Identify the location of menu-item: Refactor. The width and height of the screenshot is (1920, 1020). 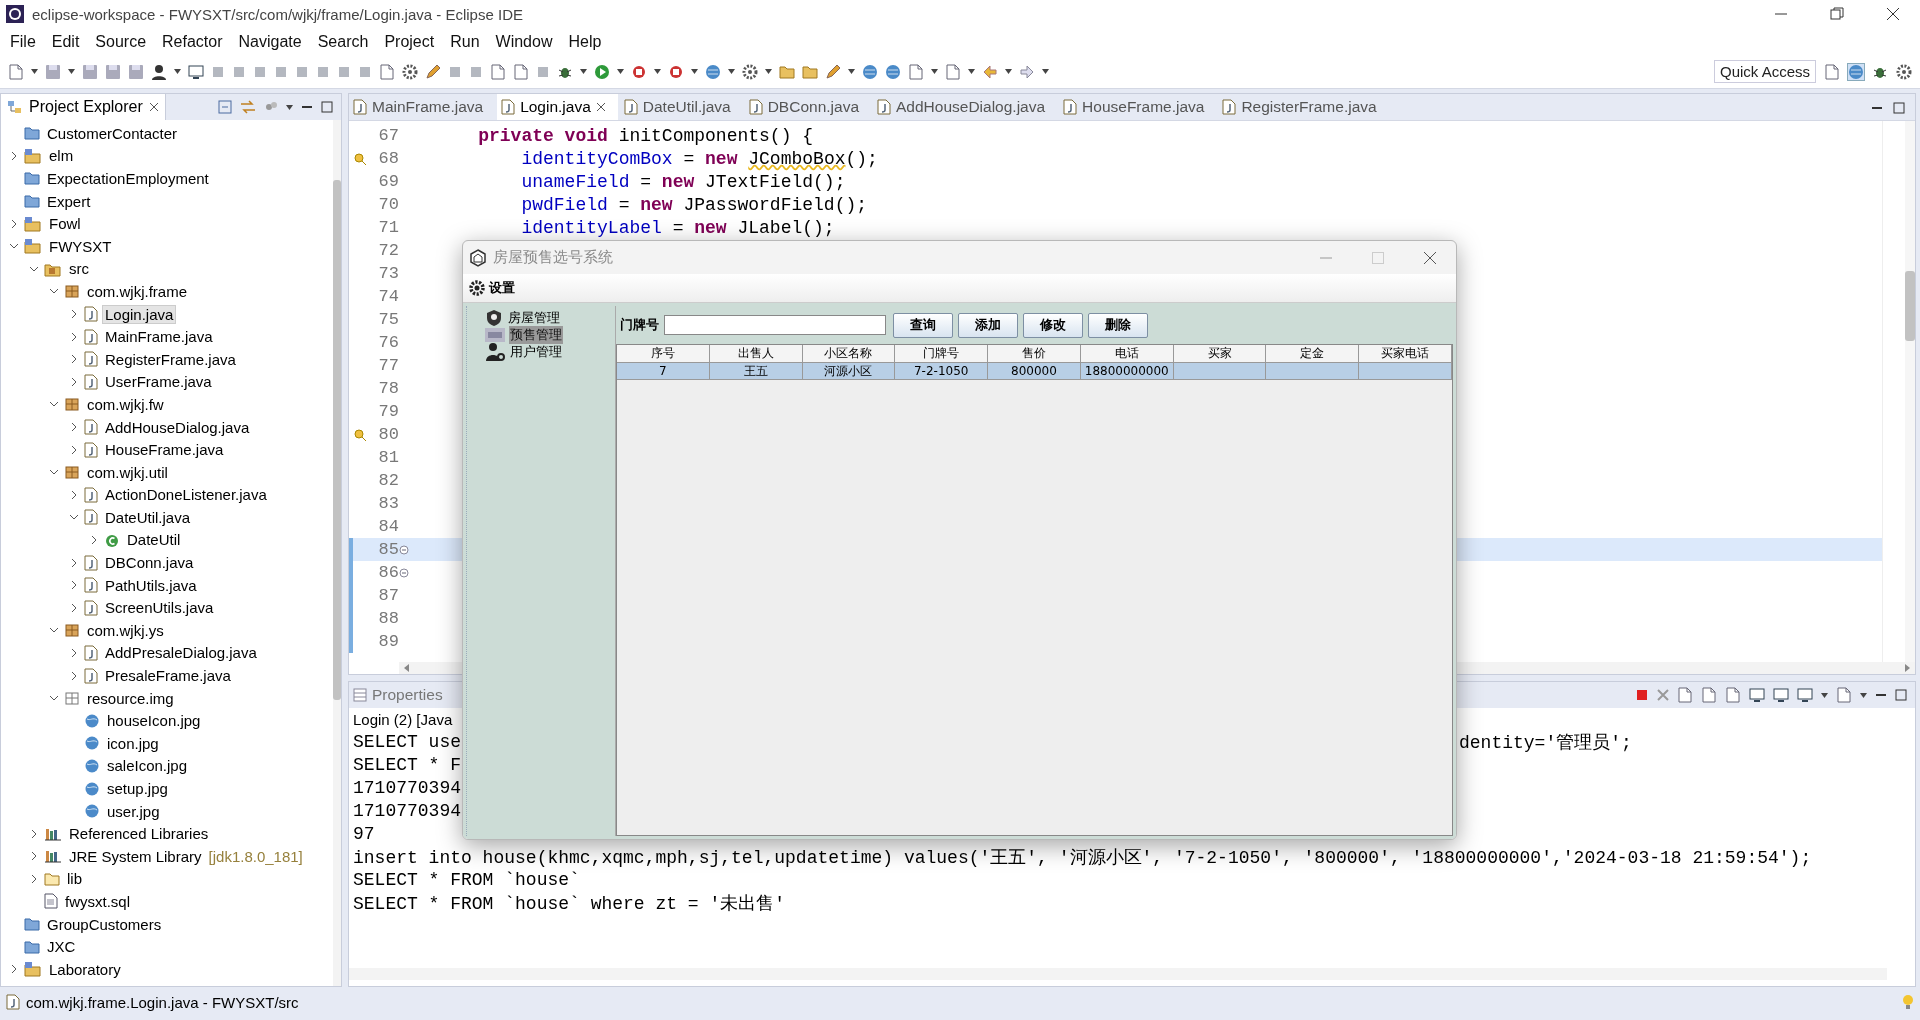
(192, 41).